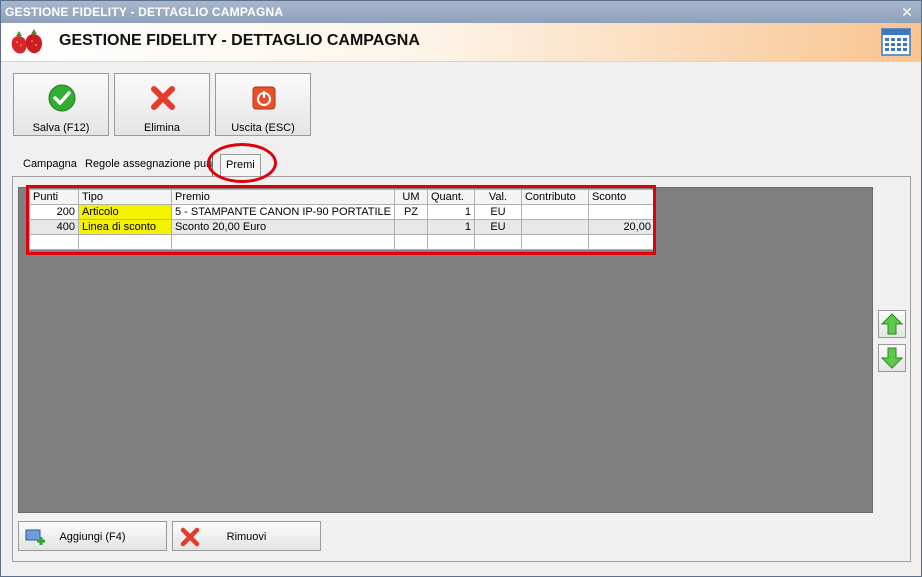 The height and width of the screenshot is (577, 922). I want to click on arrow-down-icon, so click(892, 358).